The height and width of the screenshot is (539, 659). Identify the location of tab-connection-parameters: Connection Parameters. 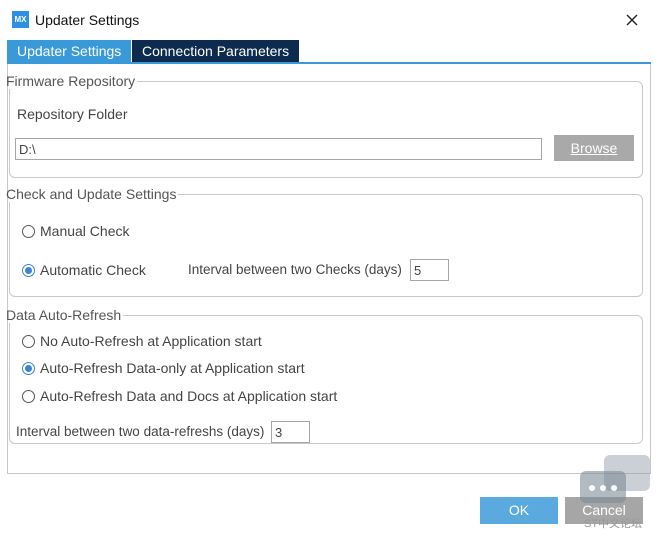
(215, 51).